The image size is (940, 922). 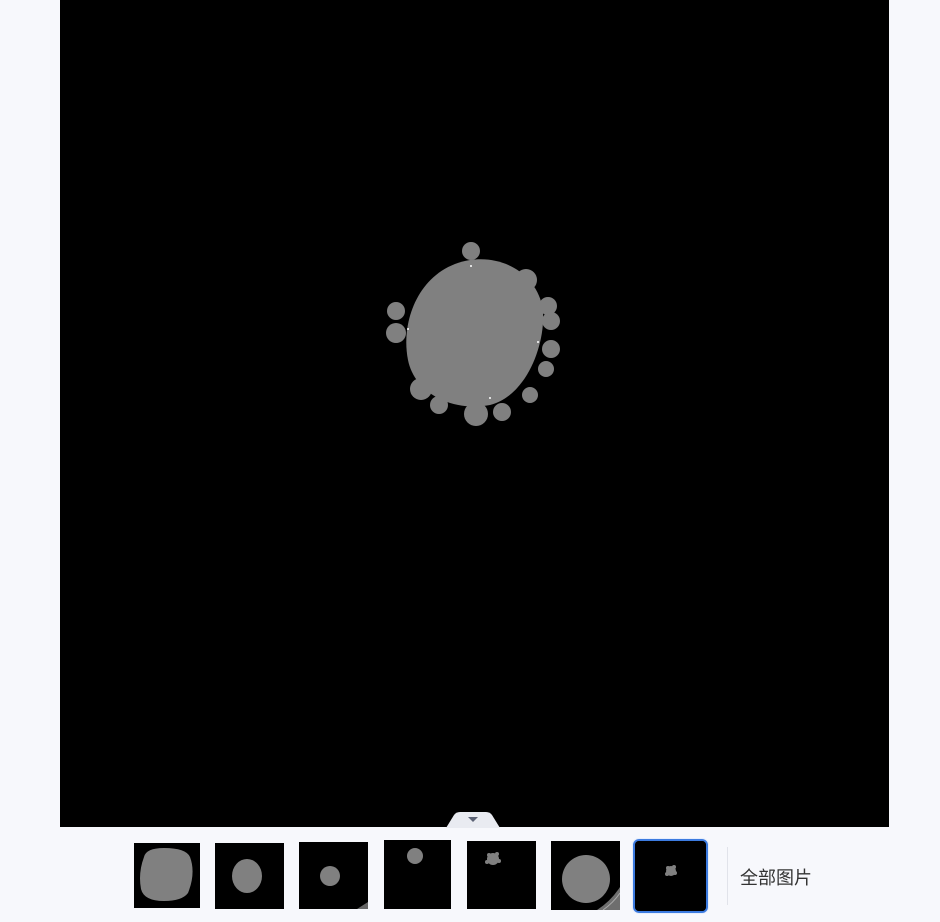 What do you see at coordinates (727, 876) in the screenshot?
I see `divider` at bounding box center [727, 876].